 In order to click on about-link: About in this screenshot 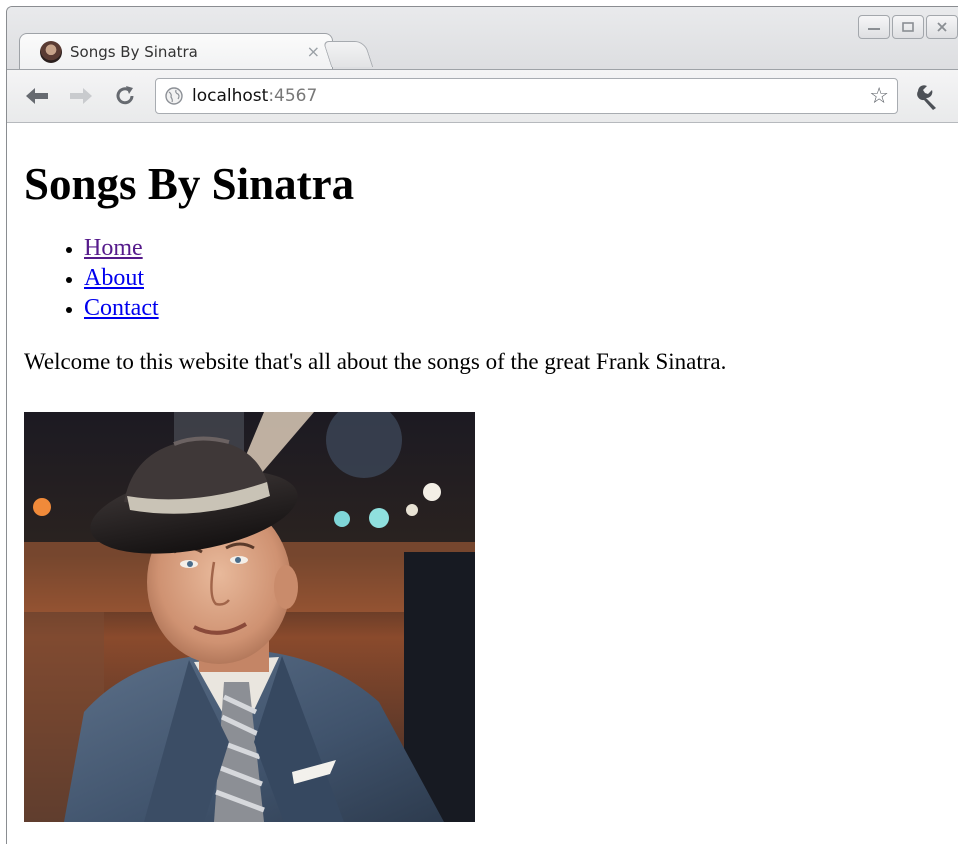, I will do `click(114, 278)`.